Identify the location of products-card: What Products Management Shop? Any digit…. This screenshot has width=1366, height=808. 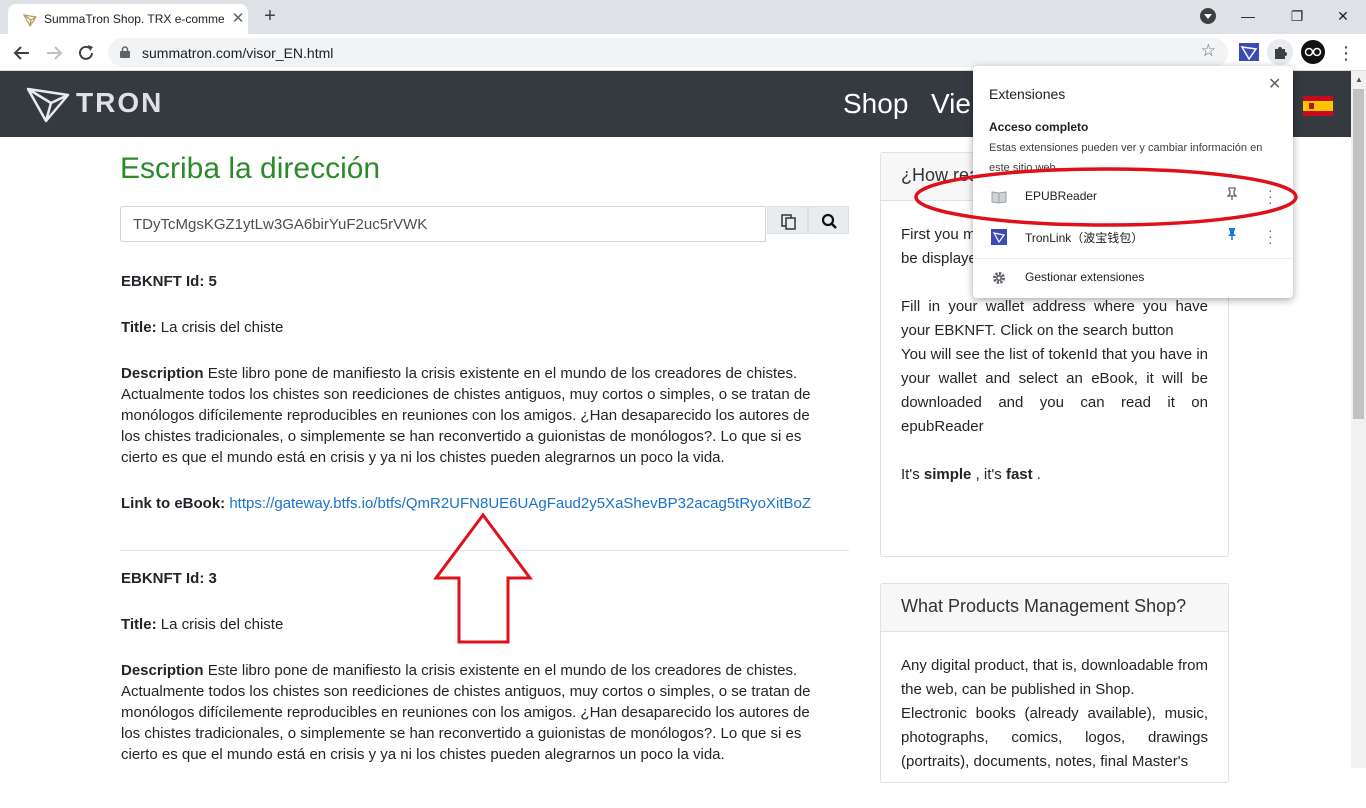
(1054, 683).